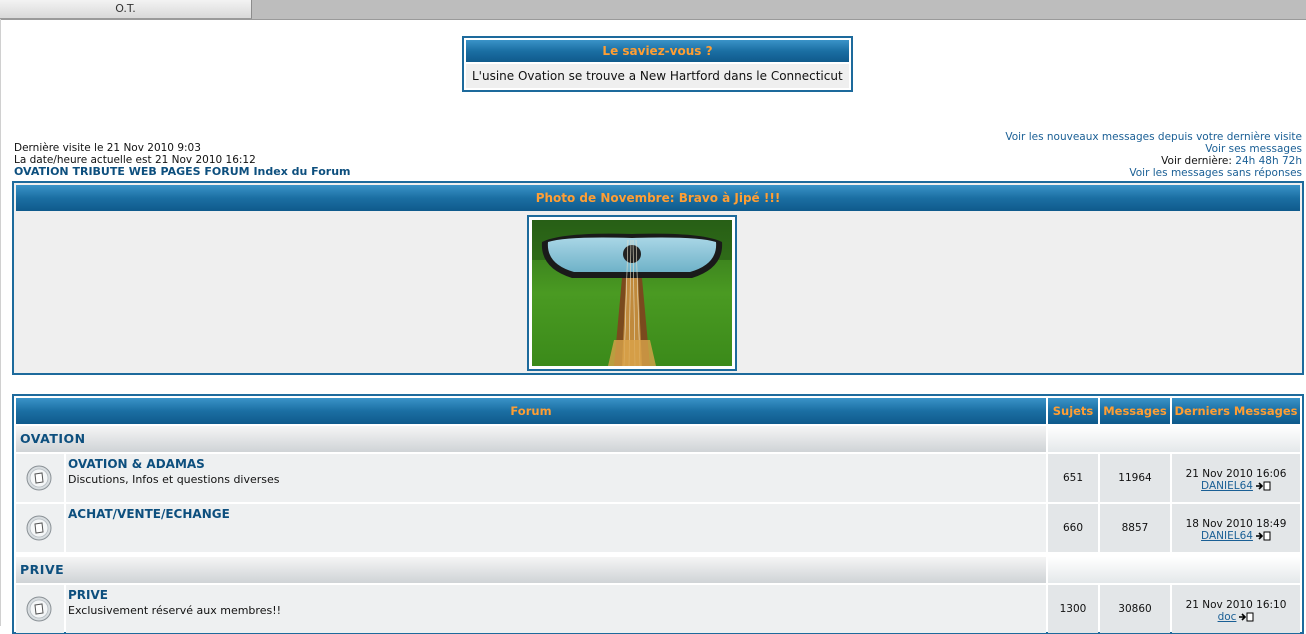 The image size is (1306, 634). What do you see at coordinates (658, 198) in the screenshot?
I see `photo-title: Photo de Novembre: Bravo à Jipé !!!` at bounding box center [658, 198].